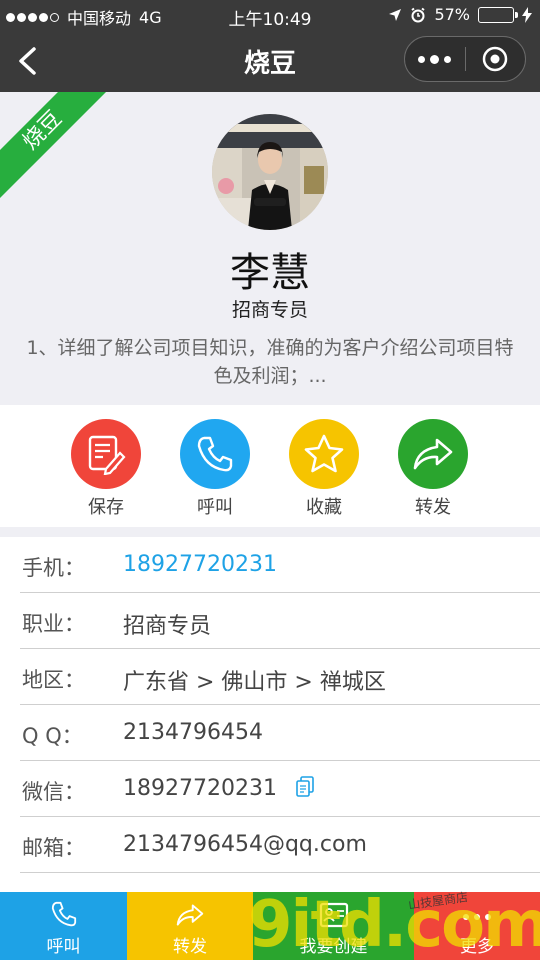 The image size is (540, 960). Describe the element at coordinates (200, 788) in the screenshot. I see `wechat-value: 18927720231` at that location.